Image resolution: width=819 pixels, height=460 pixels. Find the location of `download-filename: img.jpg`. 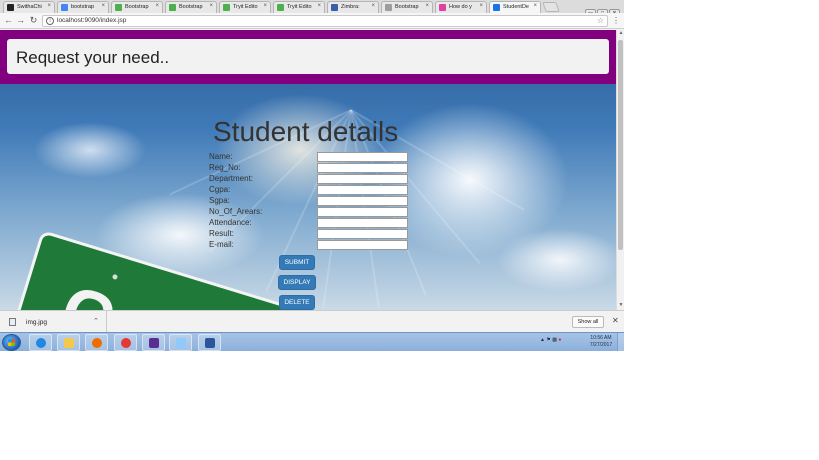

download-filename: img.jpg is located at coordinates (36, 322).